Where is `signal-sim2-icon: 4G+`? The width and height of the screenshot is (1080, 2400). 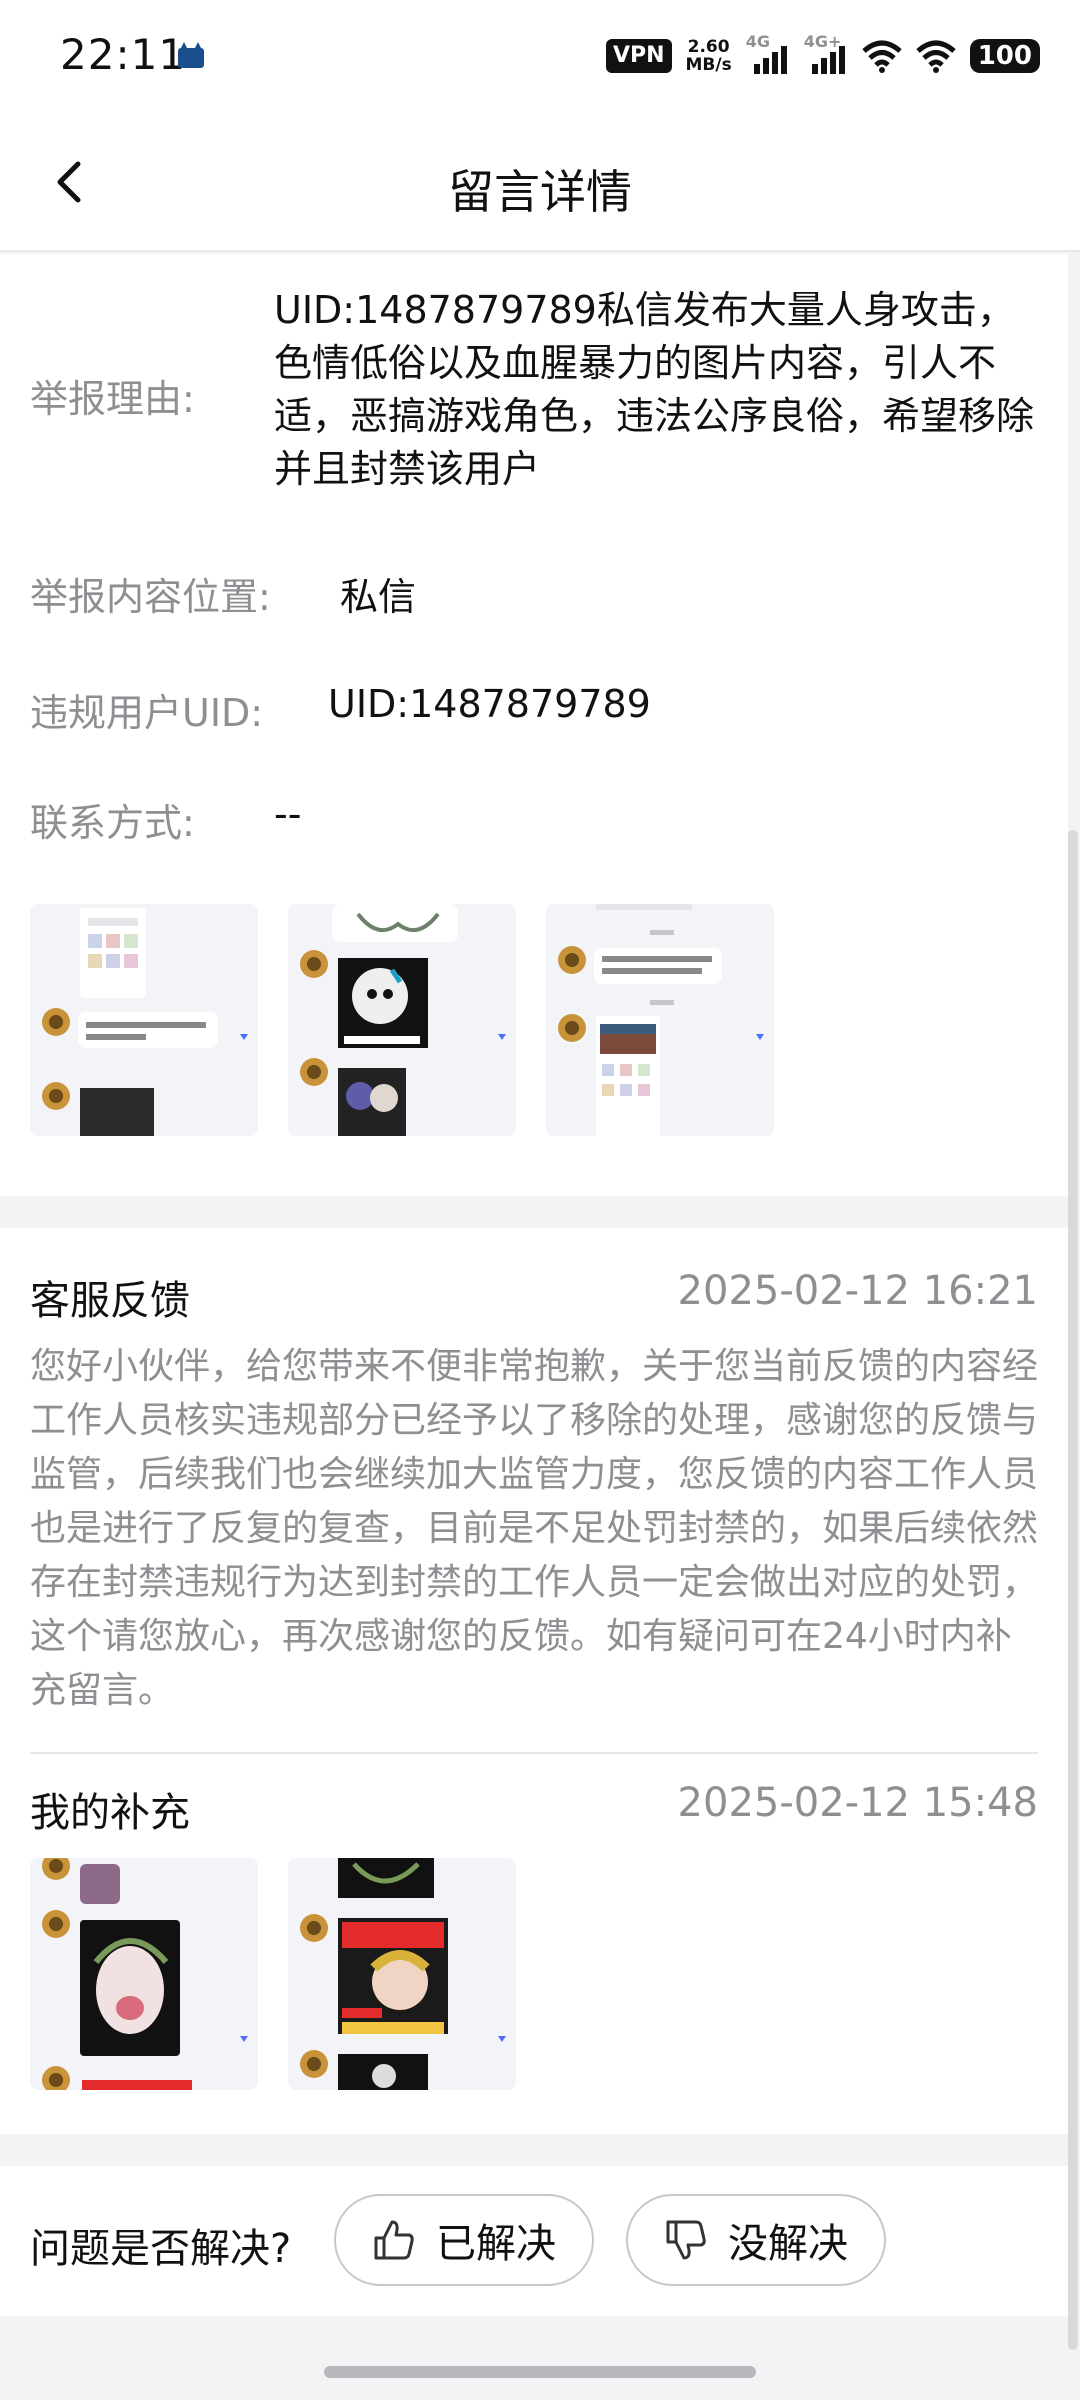 signal-sim2-icon: 4G+ is located at coordinates (826, 53).